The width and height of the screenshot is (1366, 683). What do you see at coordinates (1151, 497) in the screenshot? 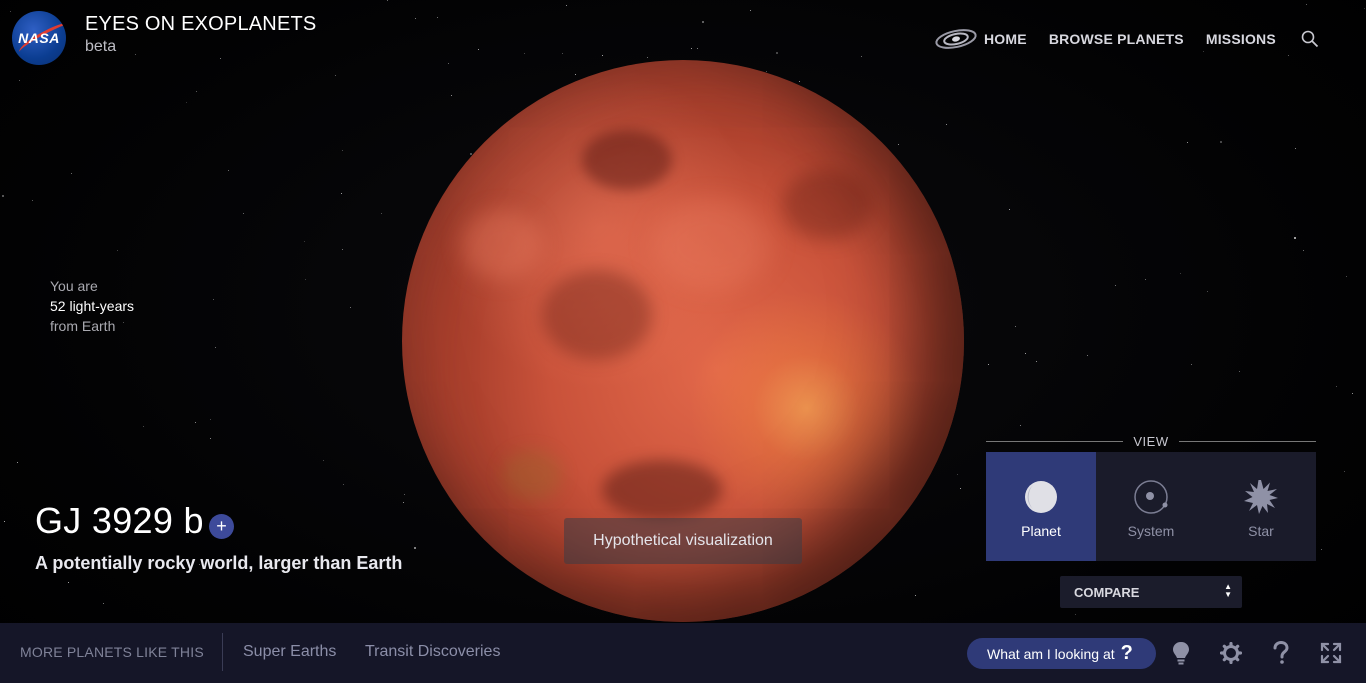
I see `system-icon` at bounding box center [1151, 497].